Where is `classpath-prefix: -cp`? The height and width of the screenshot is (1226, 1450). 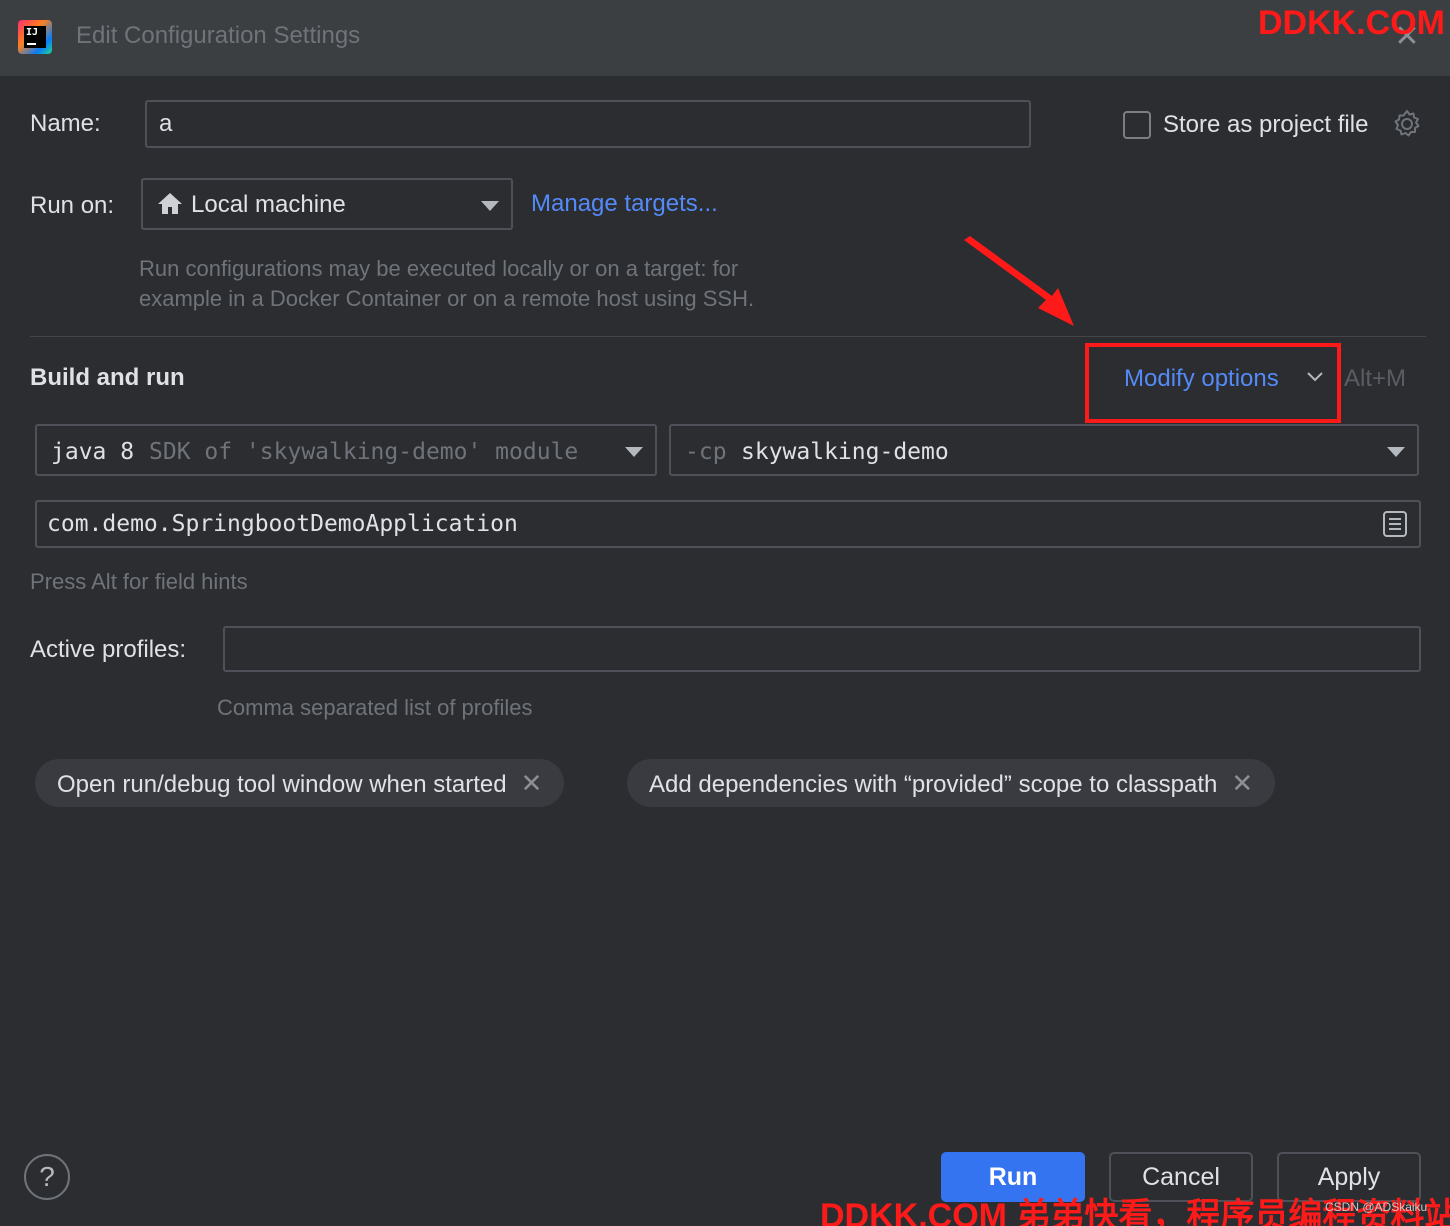
classpath-prefix: -cp is located at coordinates (706, 452).